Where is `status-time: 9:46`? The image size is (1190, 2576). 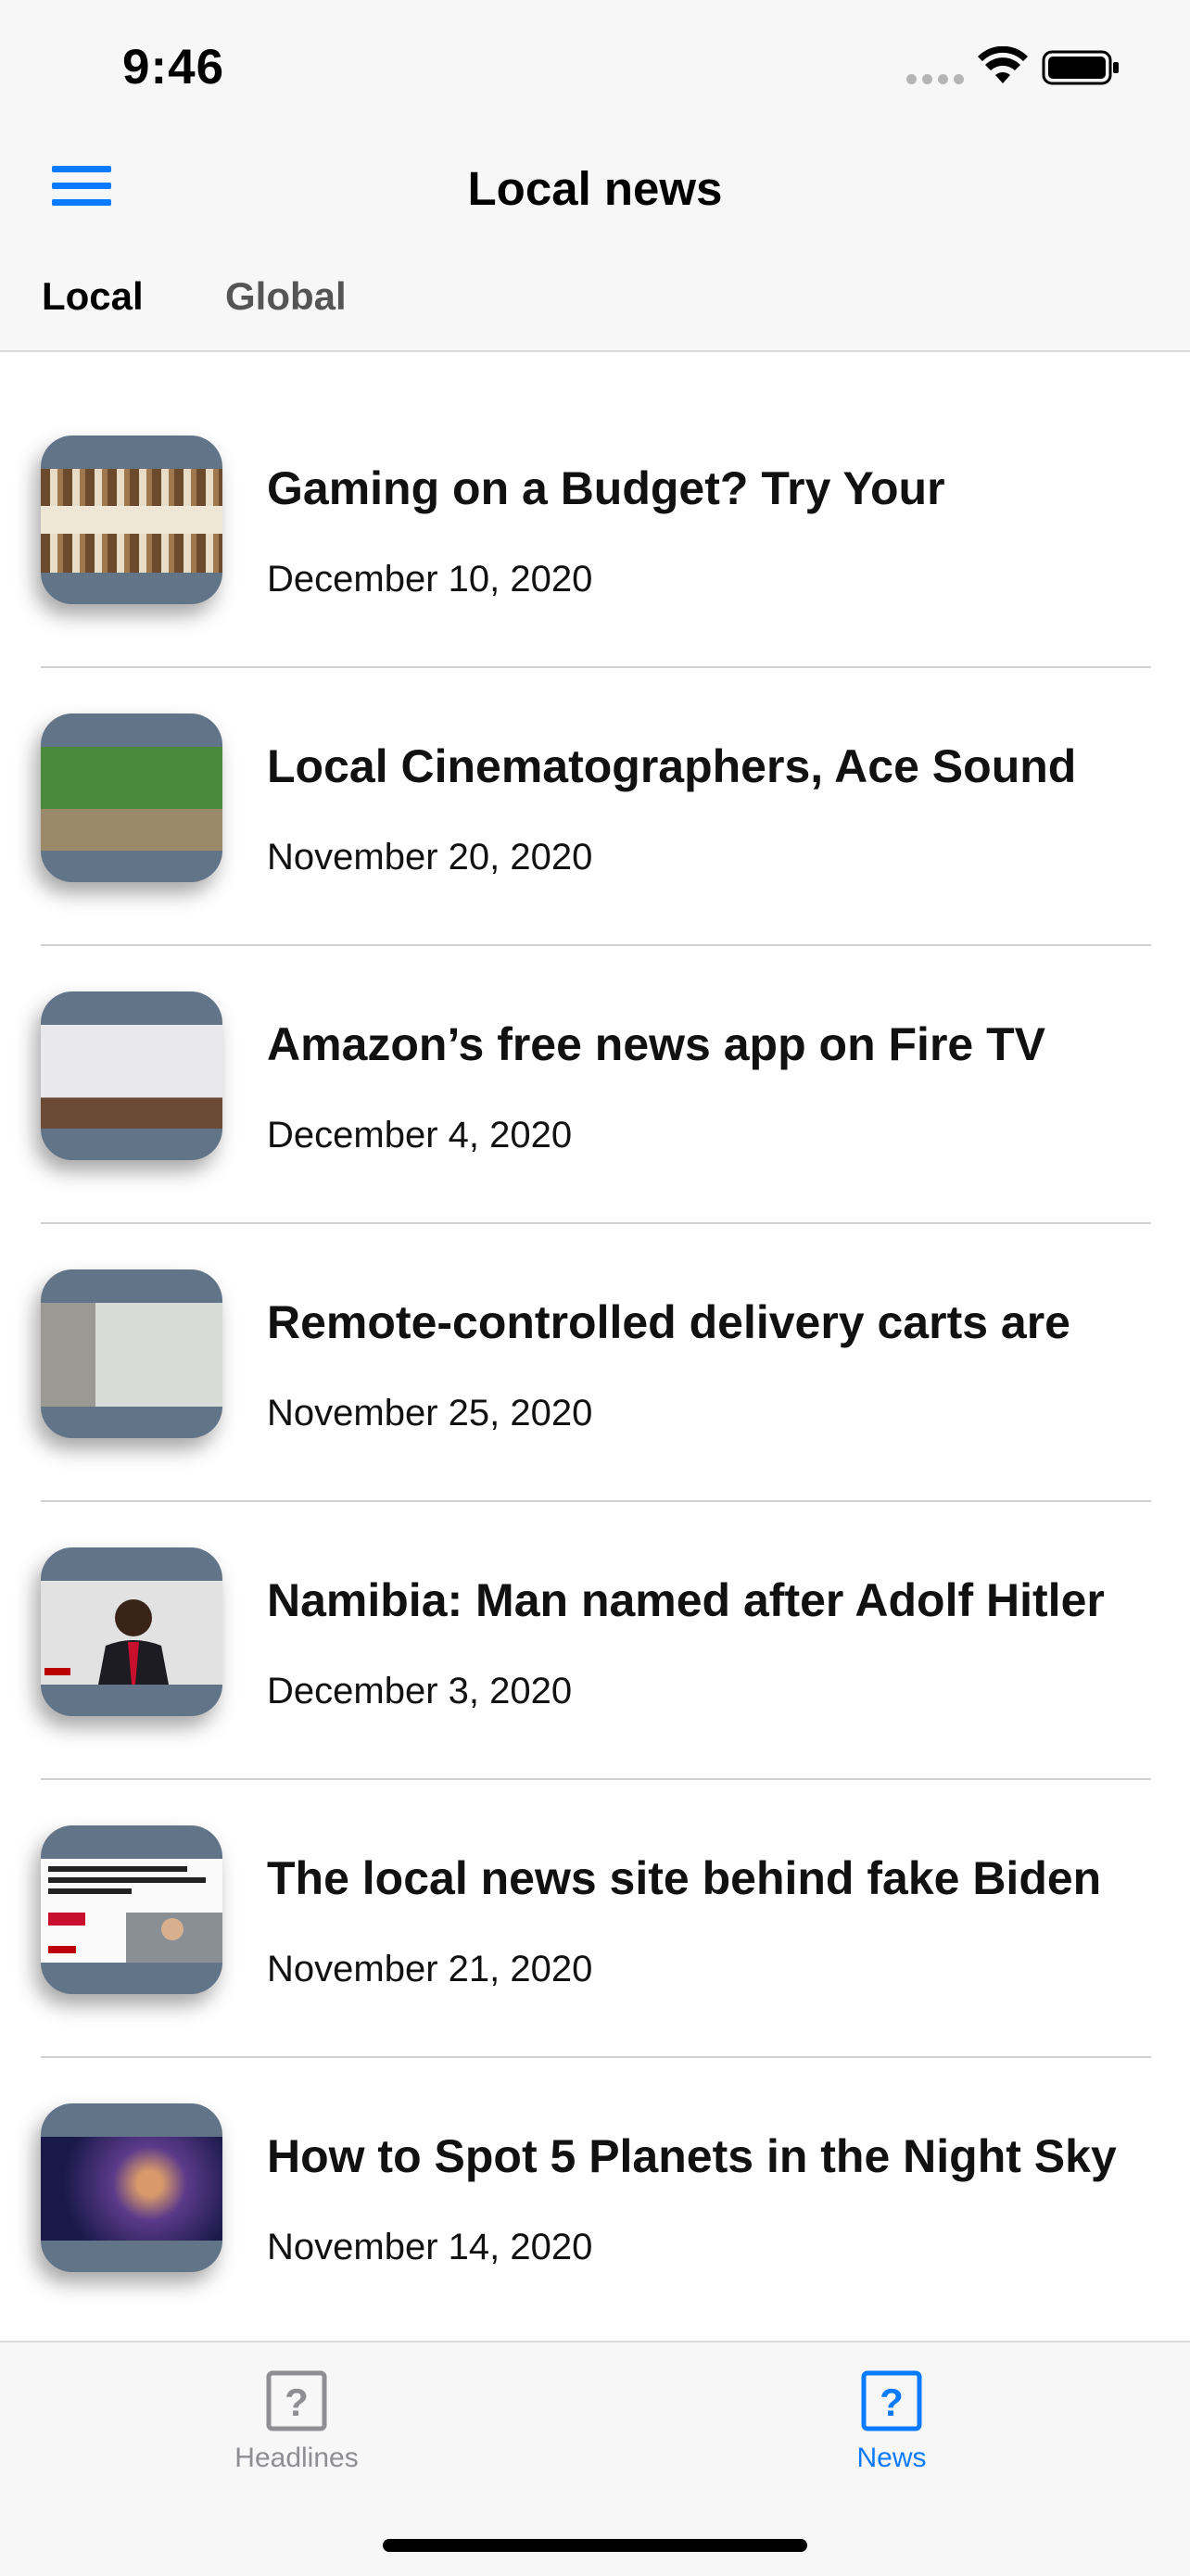
status-time: 9:46 is located at coordinates (173, 68).